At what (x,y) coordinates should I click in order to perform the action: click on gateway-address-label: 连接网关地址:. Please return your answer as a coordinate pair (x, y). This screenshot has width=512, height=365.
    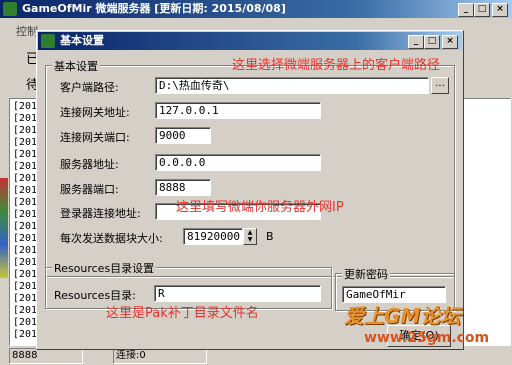
    Looking at the image, I should click on (95, 112).